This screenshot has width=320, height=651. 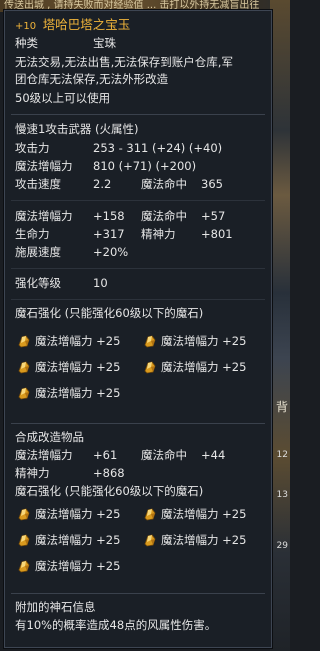 What do you see at coordinates (32, 234) in the screenshot?
I see `stat-label: 生命力` at bounding box center [32, 234].